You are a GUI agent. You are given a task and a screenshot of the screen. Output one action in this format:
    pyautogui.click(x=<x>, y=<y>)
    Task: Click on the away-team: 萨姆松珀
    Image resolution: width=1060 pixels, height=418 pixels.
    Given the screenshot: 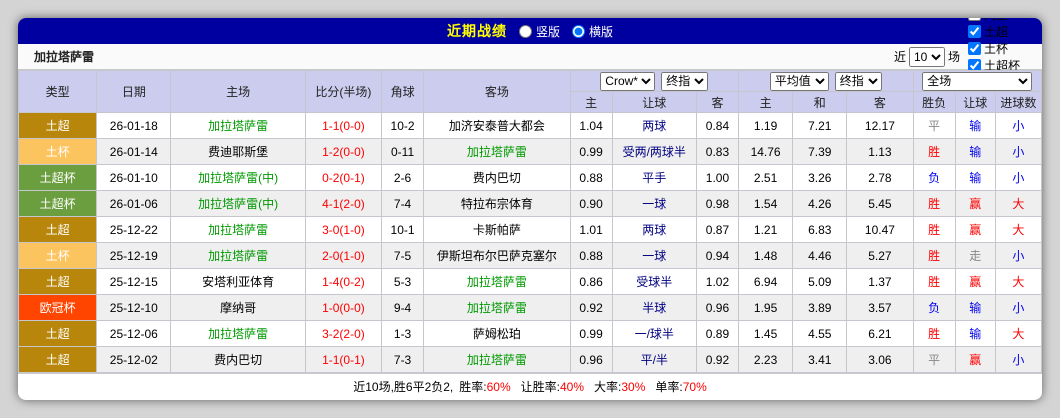 What is the action you would take?
    pyautogui.click(x=497, y=333)
    